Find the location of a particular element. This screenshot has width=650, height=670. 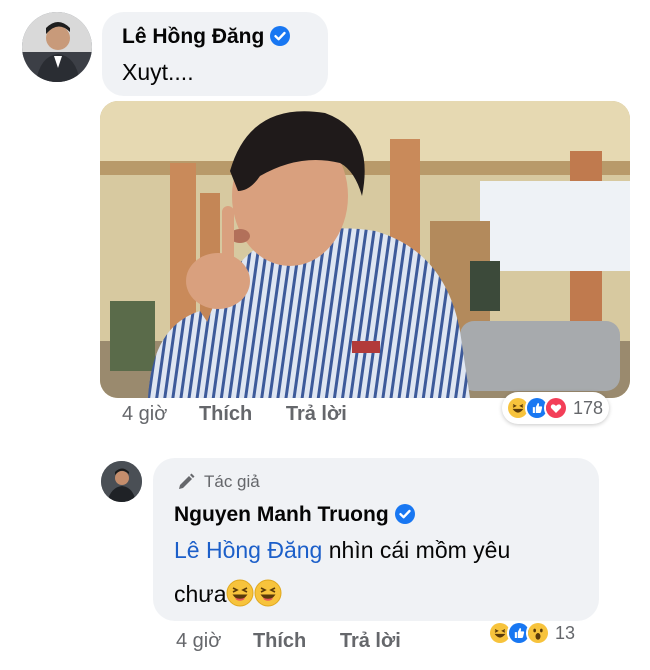

wow-icon is located at coordinates (538, 633).